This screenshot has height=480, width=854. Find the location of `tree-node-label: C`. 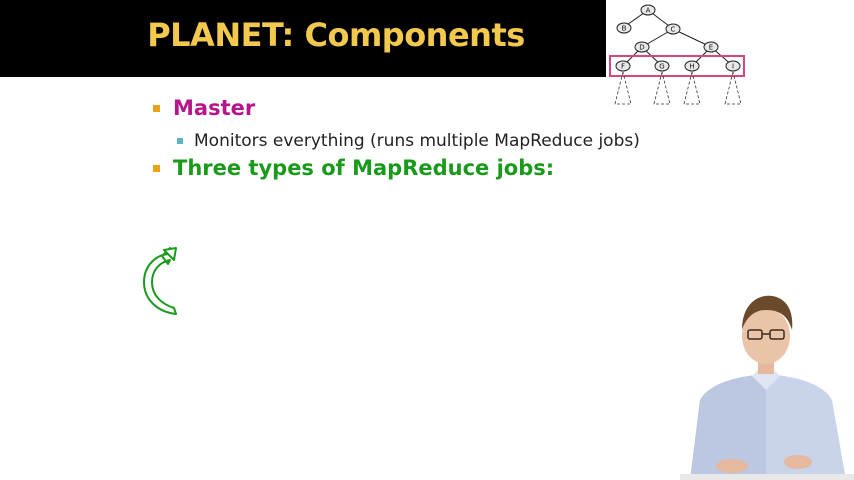

tree-node-label: C is located at coordinates (673, 30).